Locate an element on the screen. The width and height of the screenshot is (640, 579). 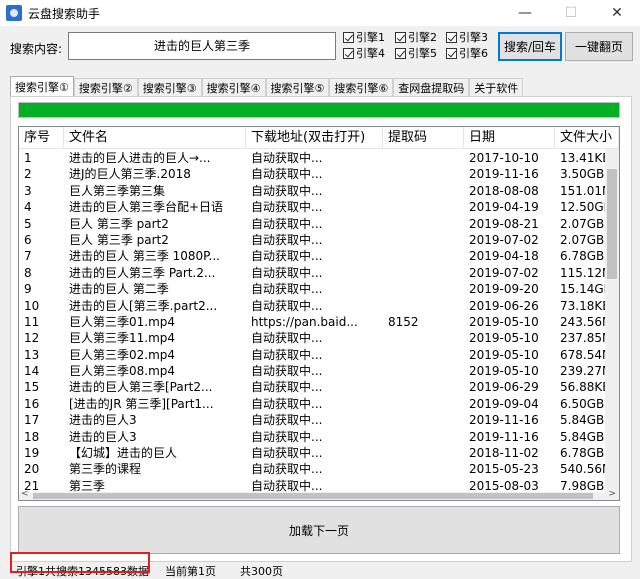
progress-bar is located at coordinates (319, 110).